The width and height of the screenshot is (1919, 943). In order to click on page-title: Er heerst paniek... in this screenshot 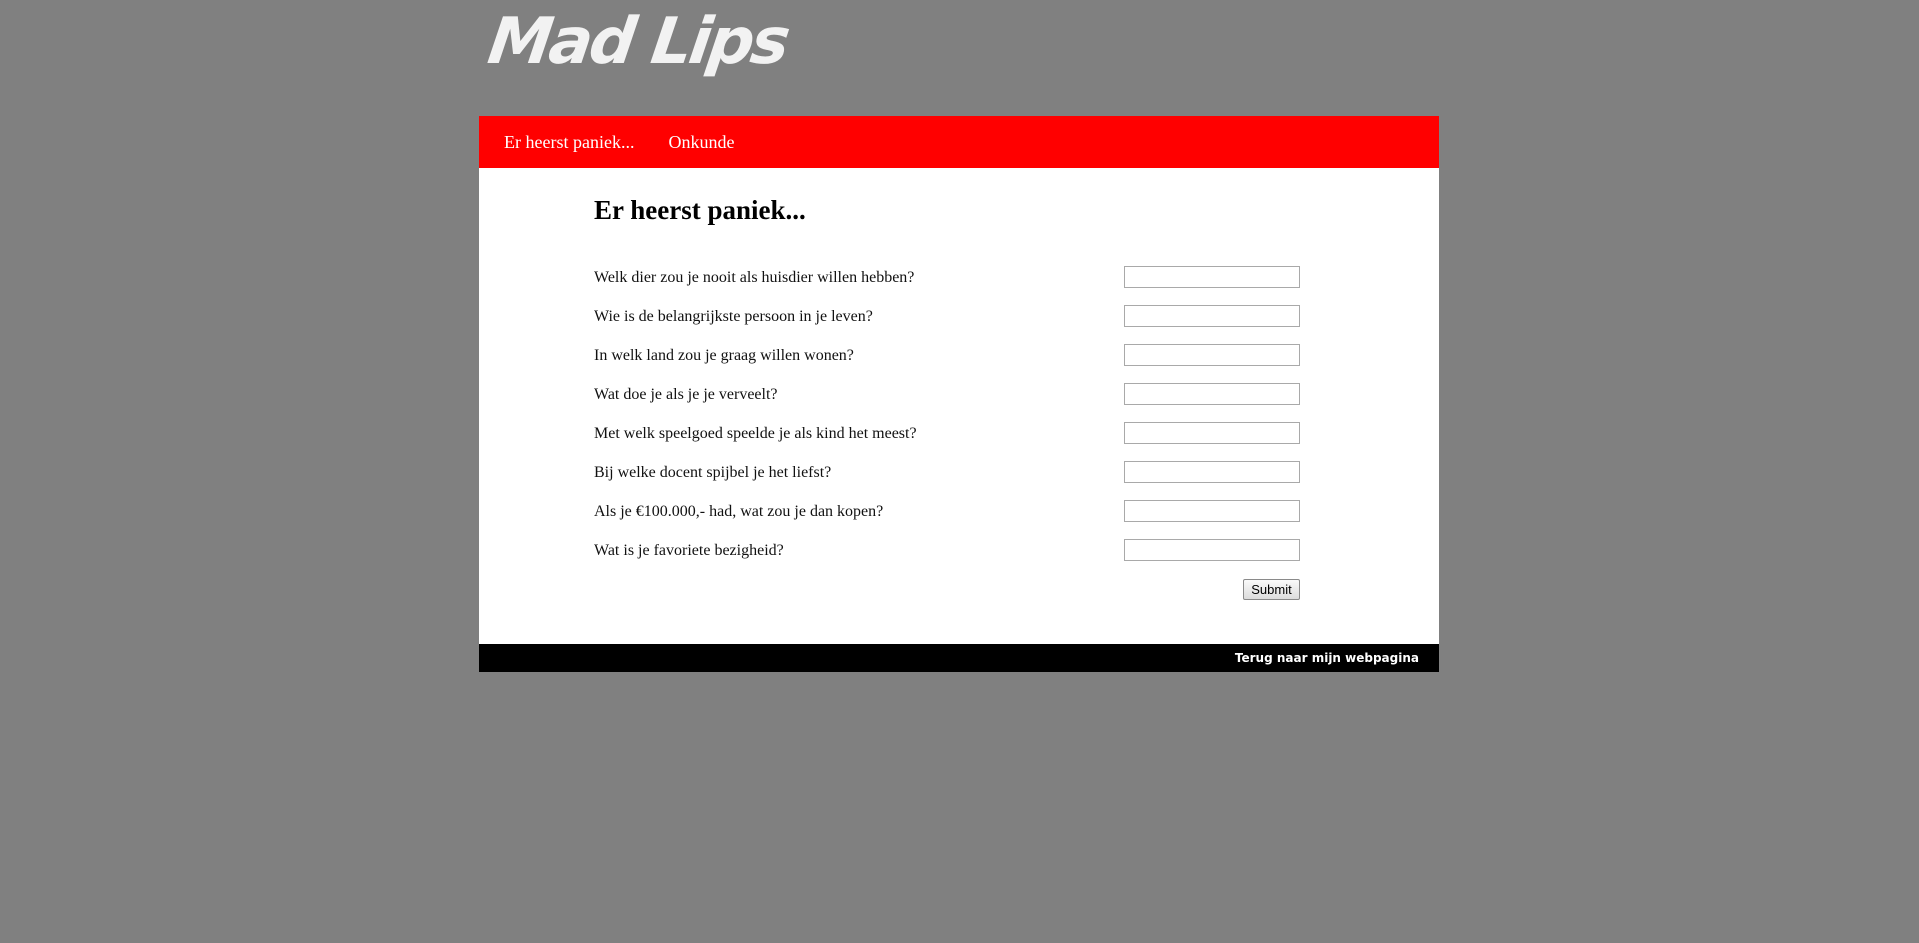, I will do `click(700, 210)`.